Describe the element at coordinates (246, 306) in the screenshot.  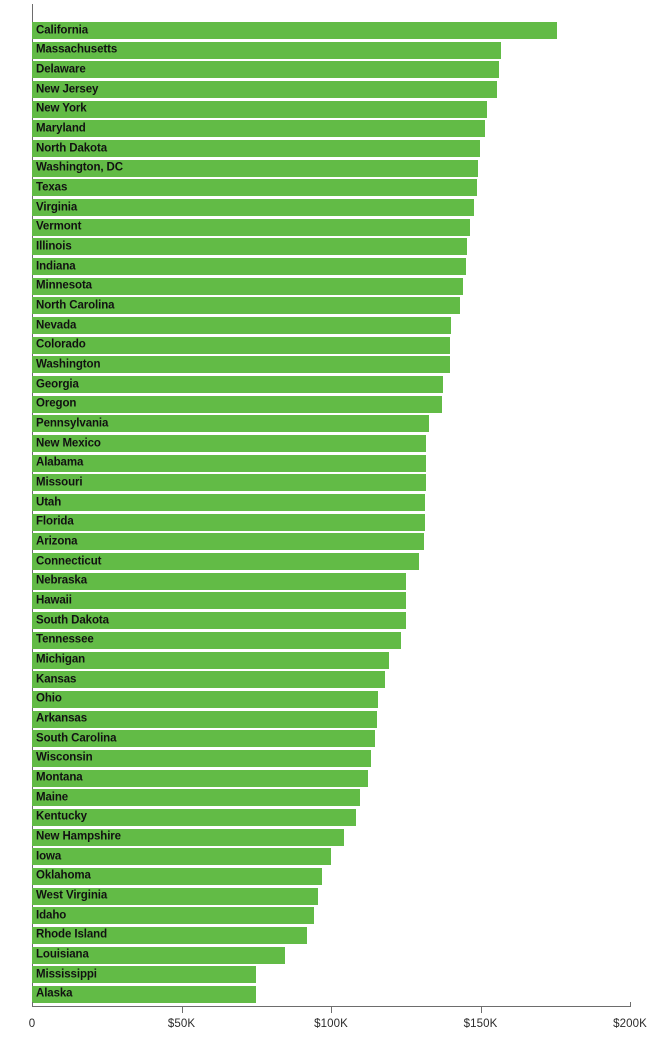
I see `bar: North Carolina` at that location.